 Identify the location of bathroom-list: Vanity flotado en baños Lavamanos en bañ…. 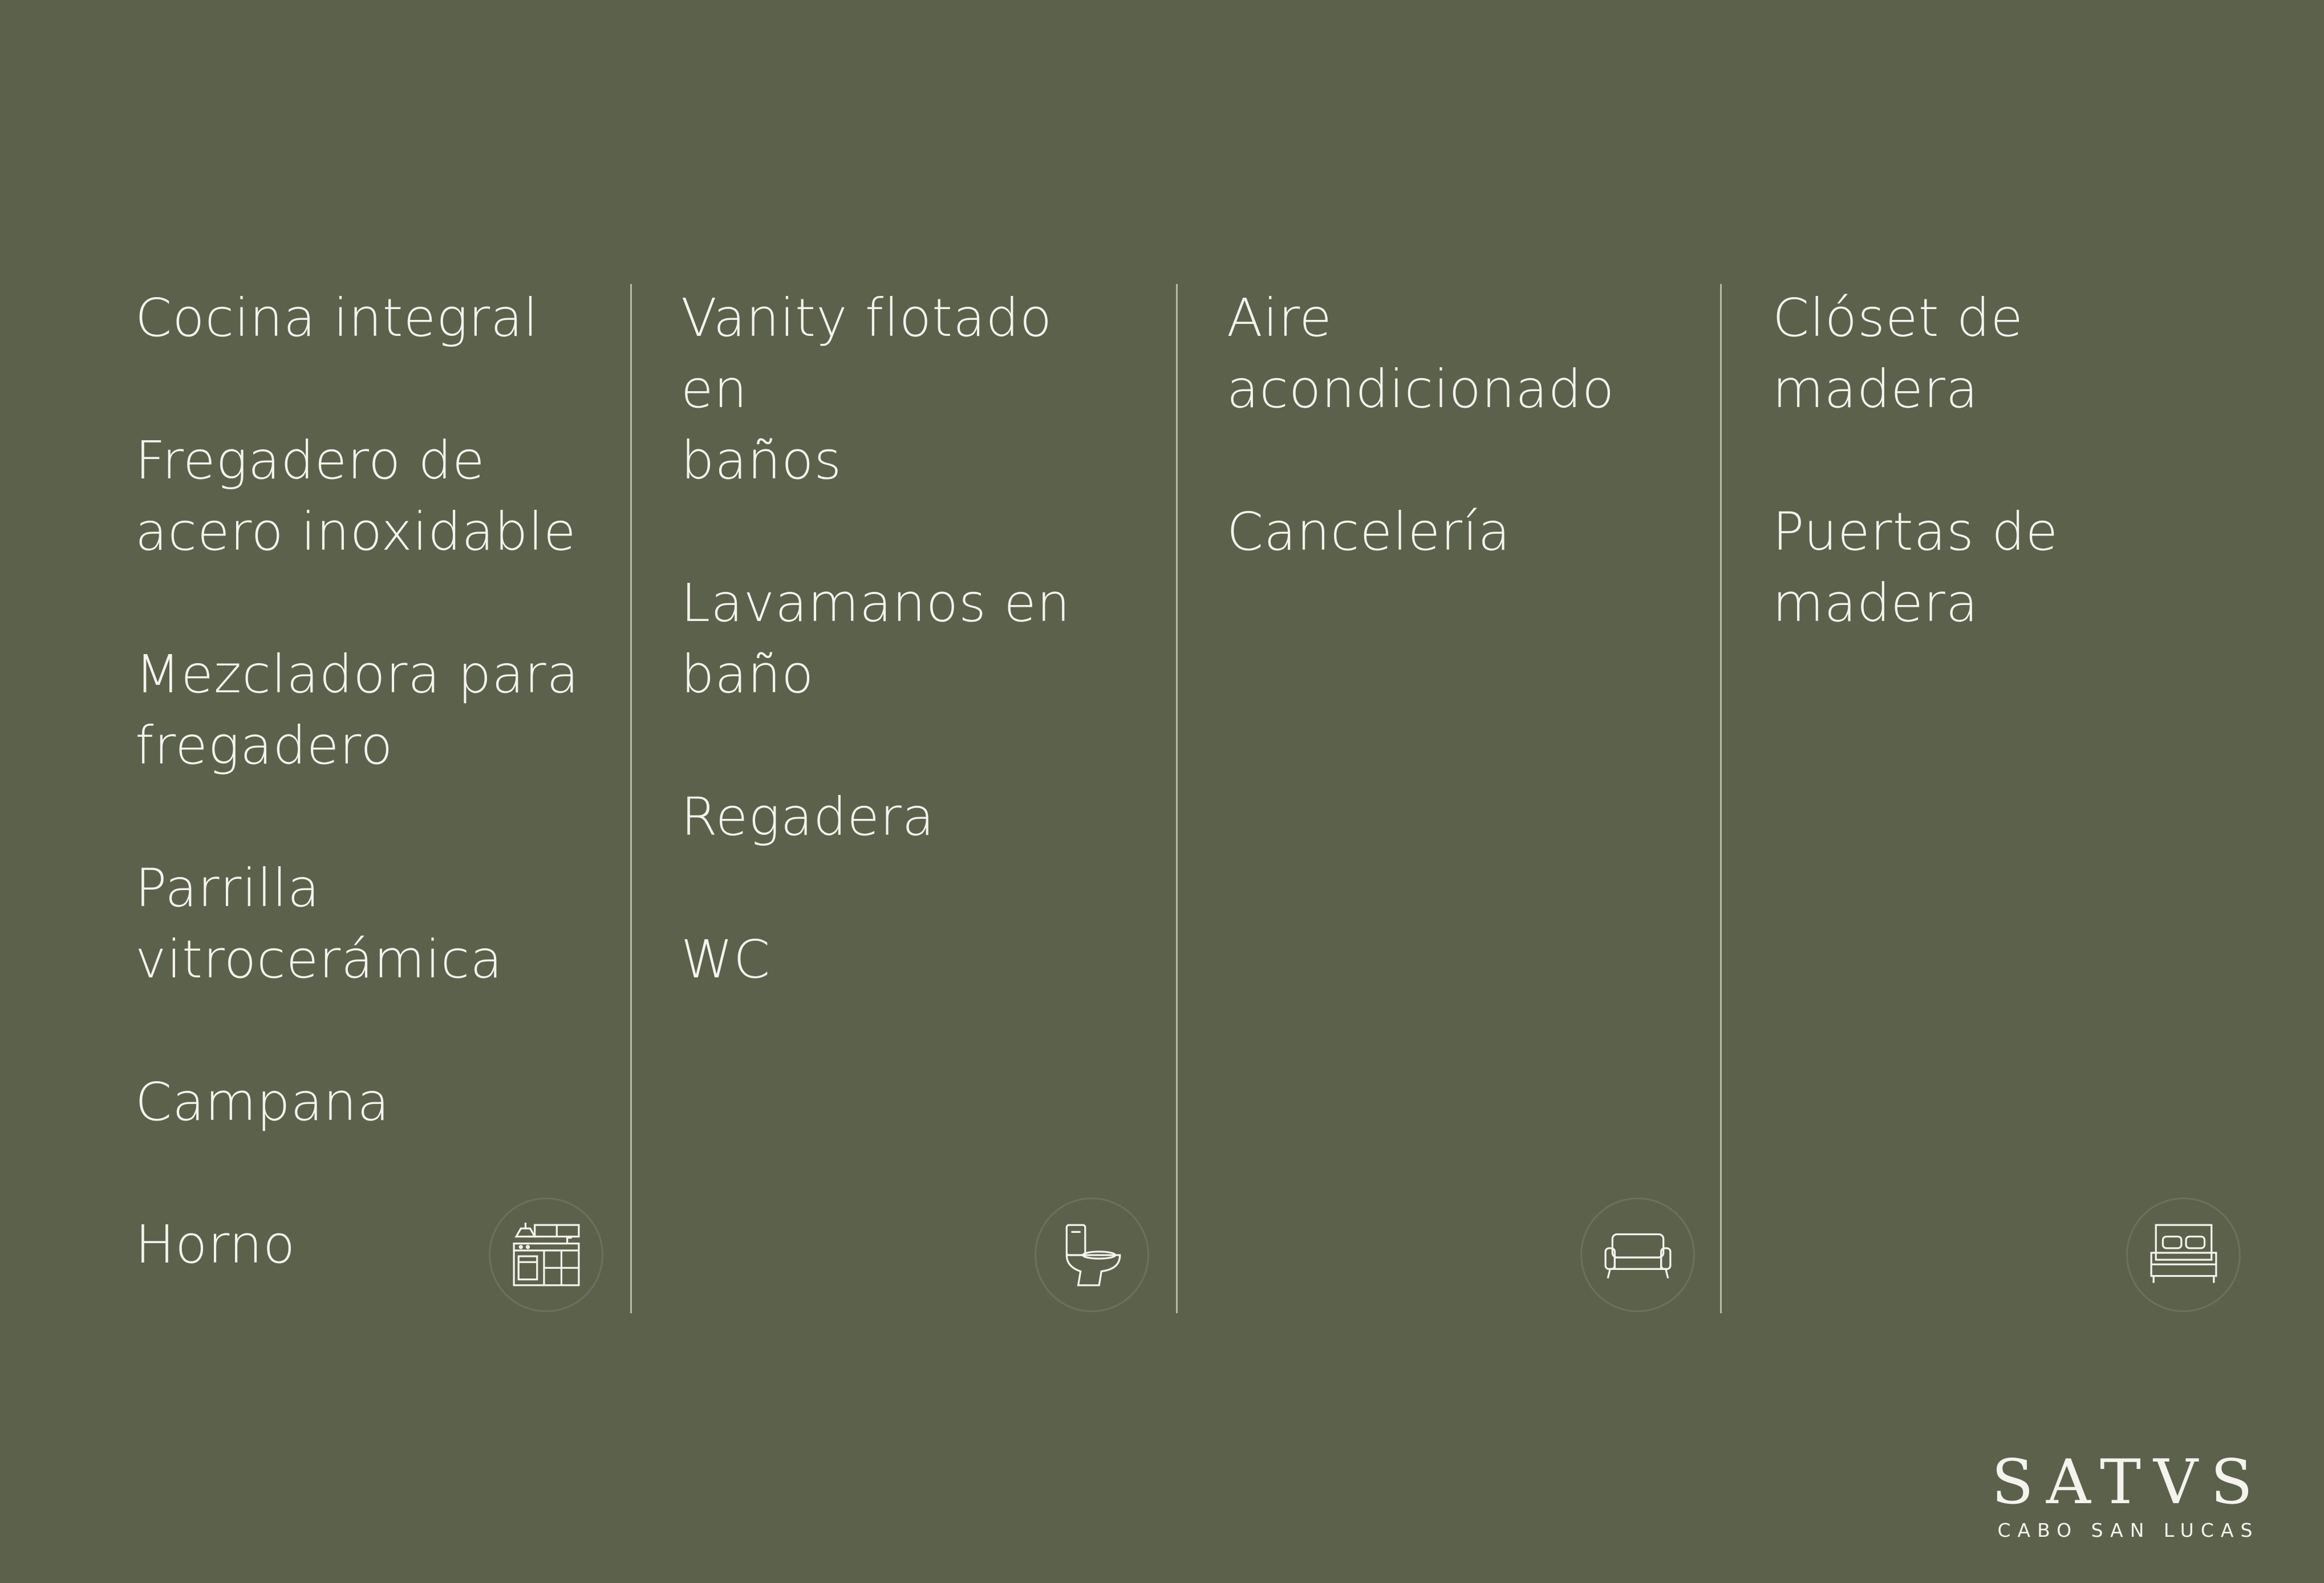
(903, 674).